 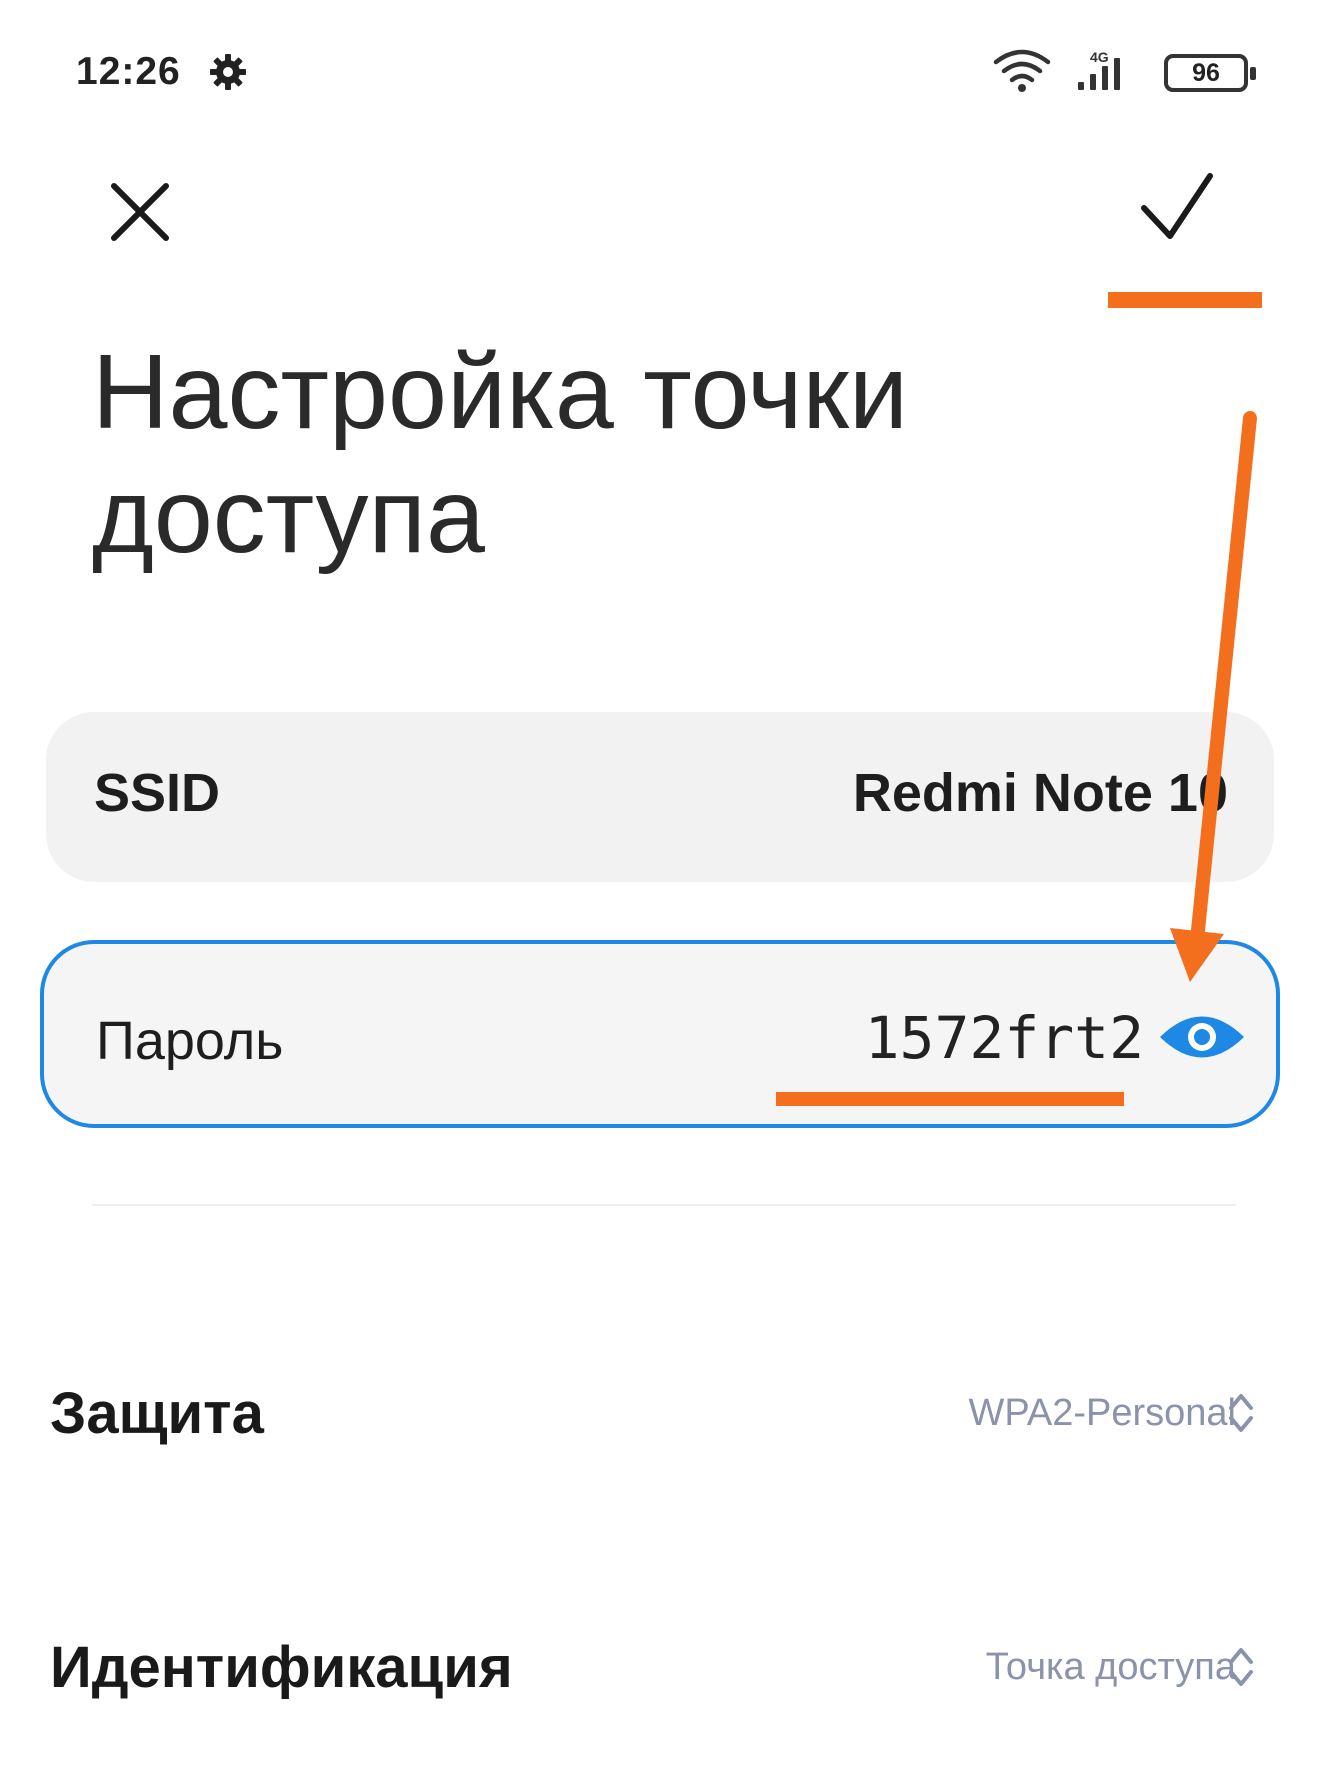 What do you see at coordinates (500, 454) in the screenshot?
I see `page-title: Настройка точки доступа` at bounding box center [500, 454].